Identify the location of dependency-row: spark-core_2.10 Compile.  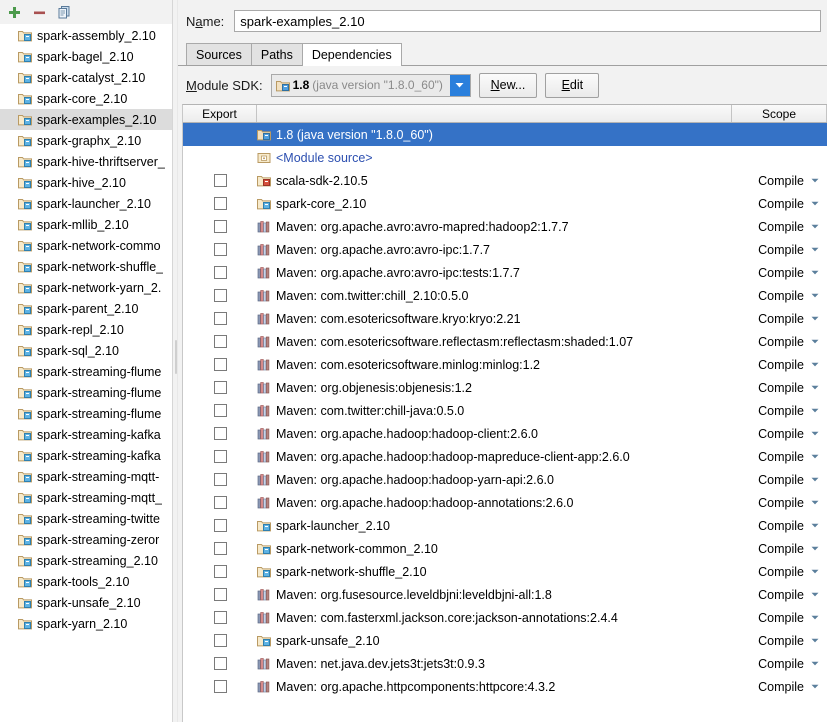
(505, 203).